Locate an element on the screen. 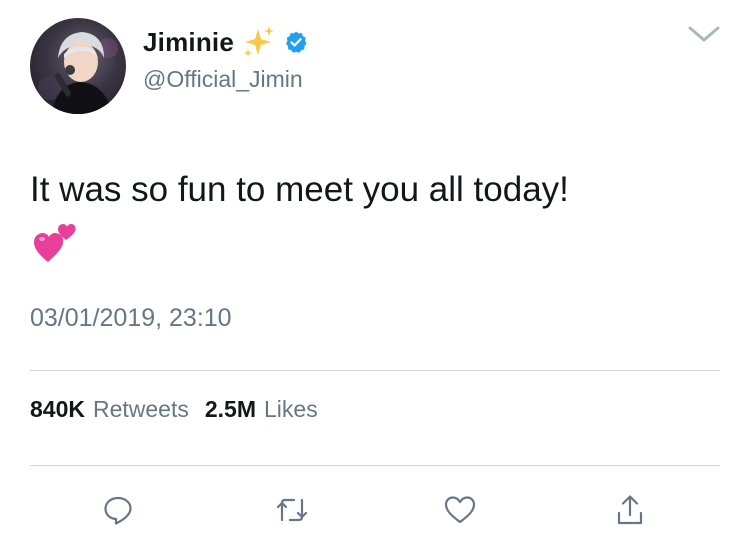 The width and height of the screenshot is (750, 554). retweets-count: 840K is located at coordinates (57, 409).